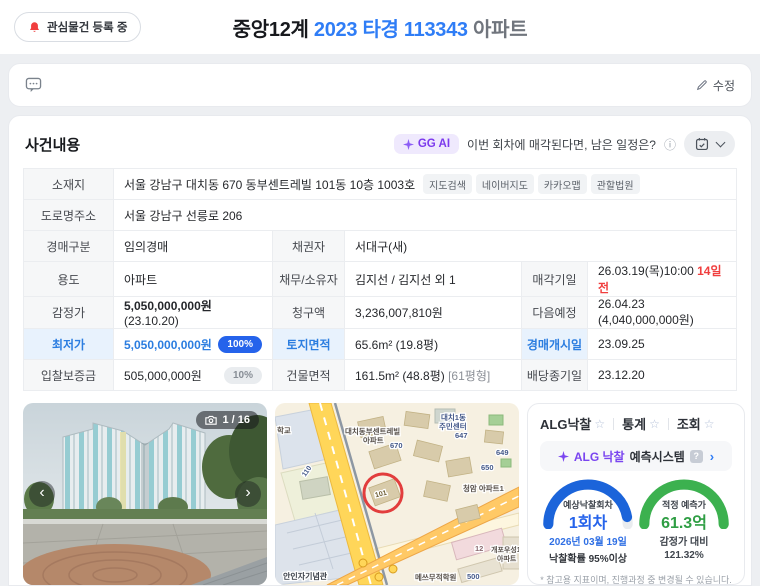 Image resolution: width=760 pixels, height=586 pixels. Describe the element at coordinates (453, 417) in the screenshot. I see `map-label: 대치1동` at that location.